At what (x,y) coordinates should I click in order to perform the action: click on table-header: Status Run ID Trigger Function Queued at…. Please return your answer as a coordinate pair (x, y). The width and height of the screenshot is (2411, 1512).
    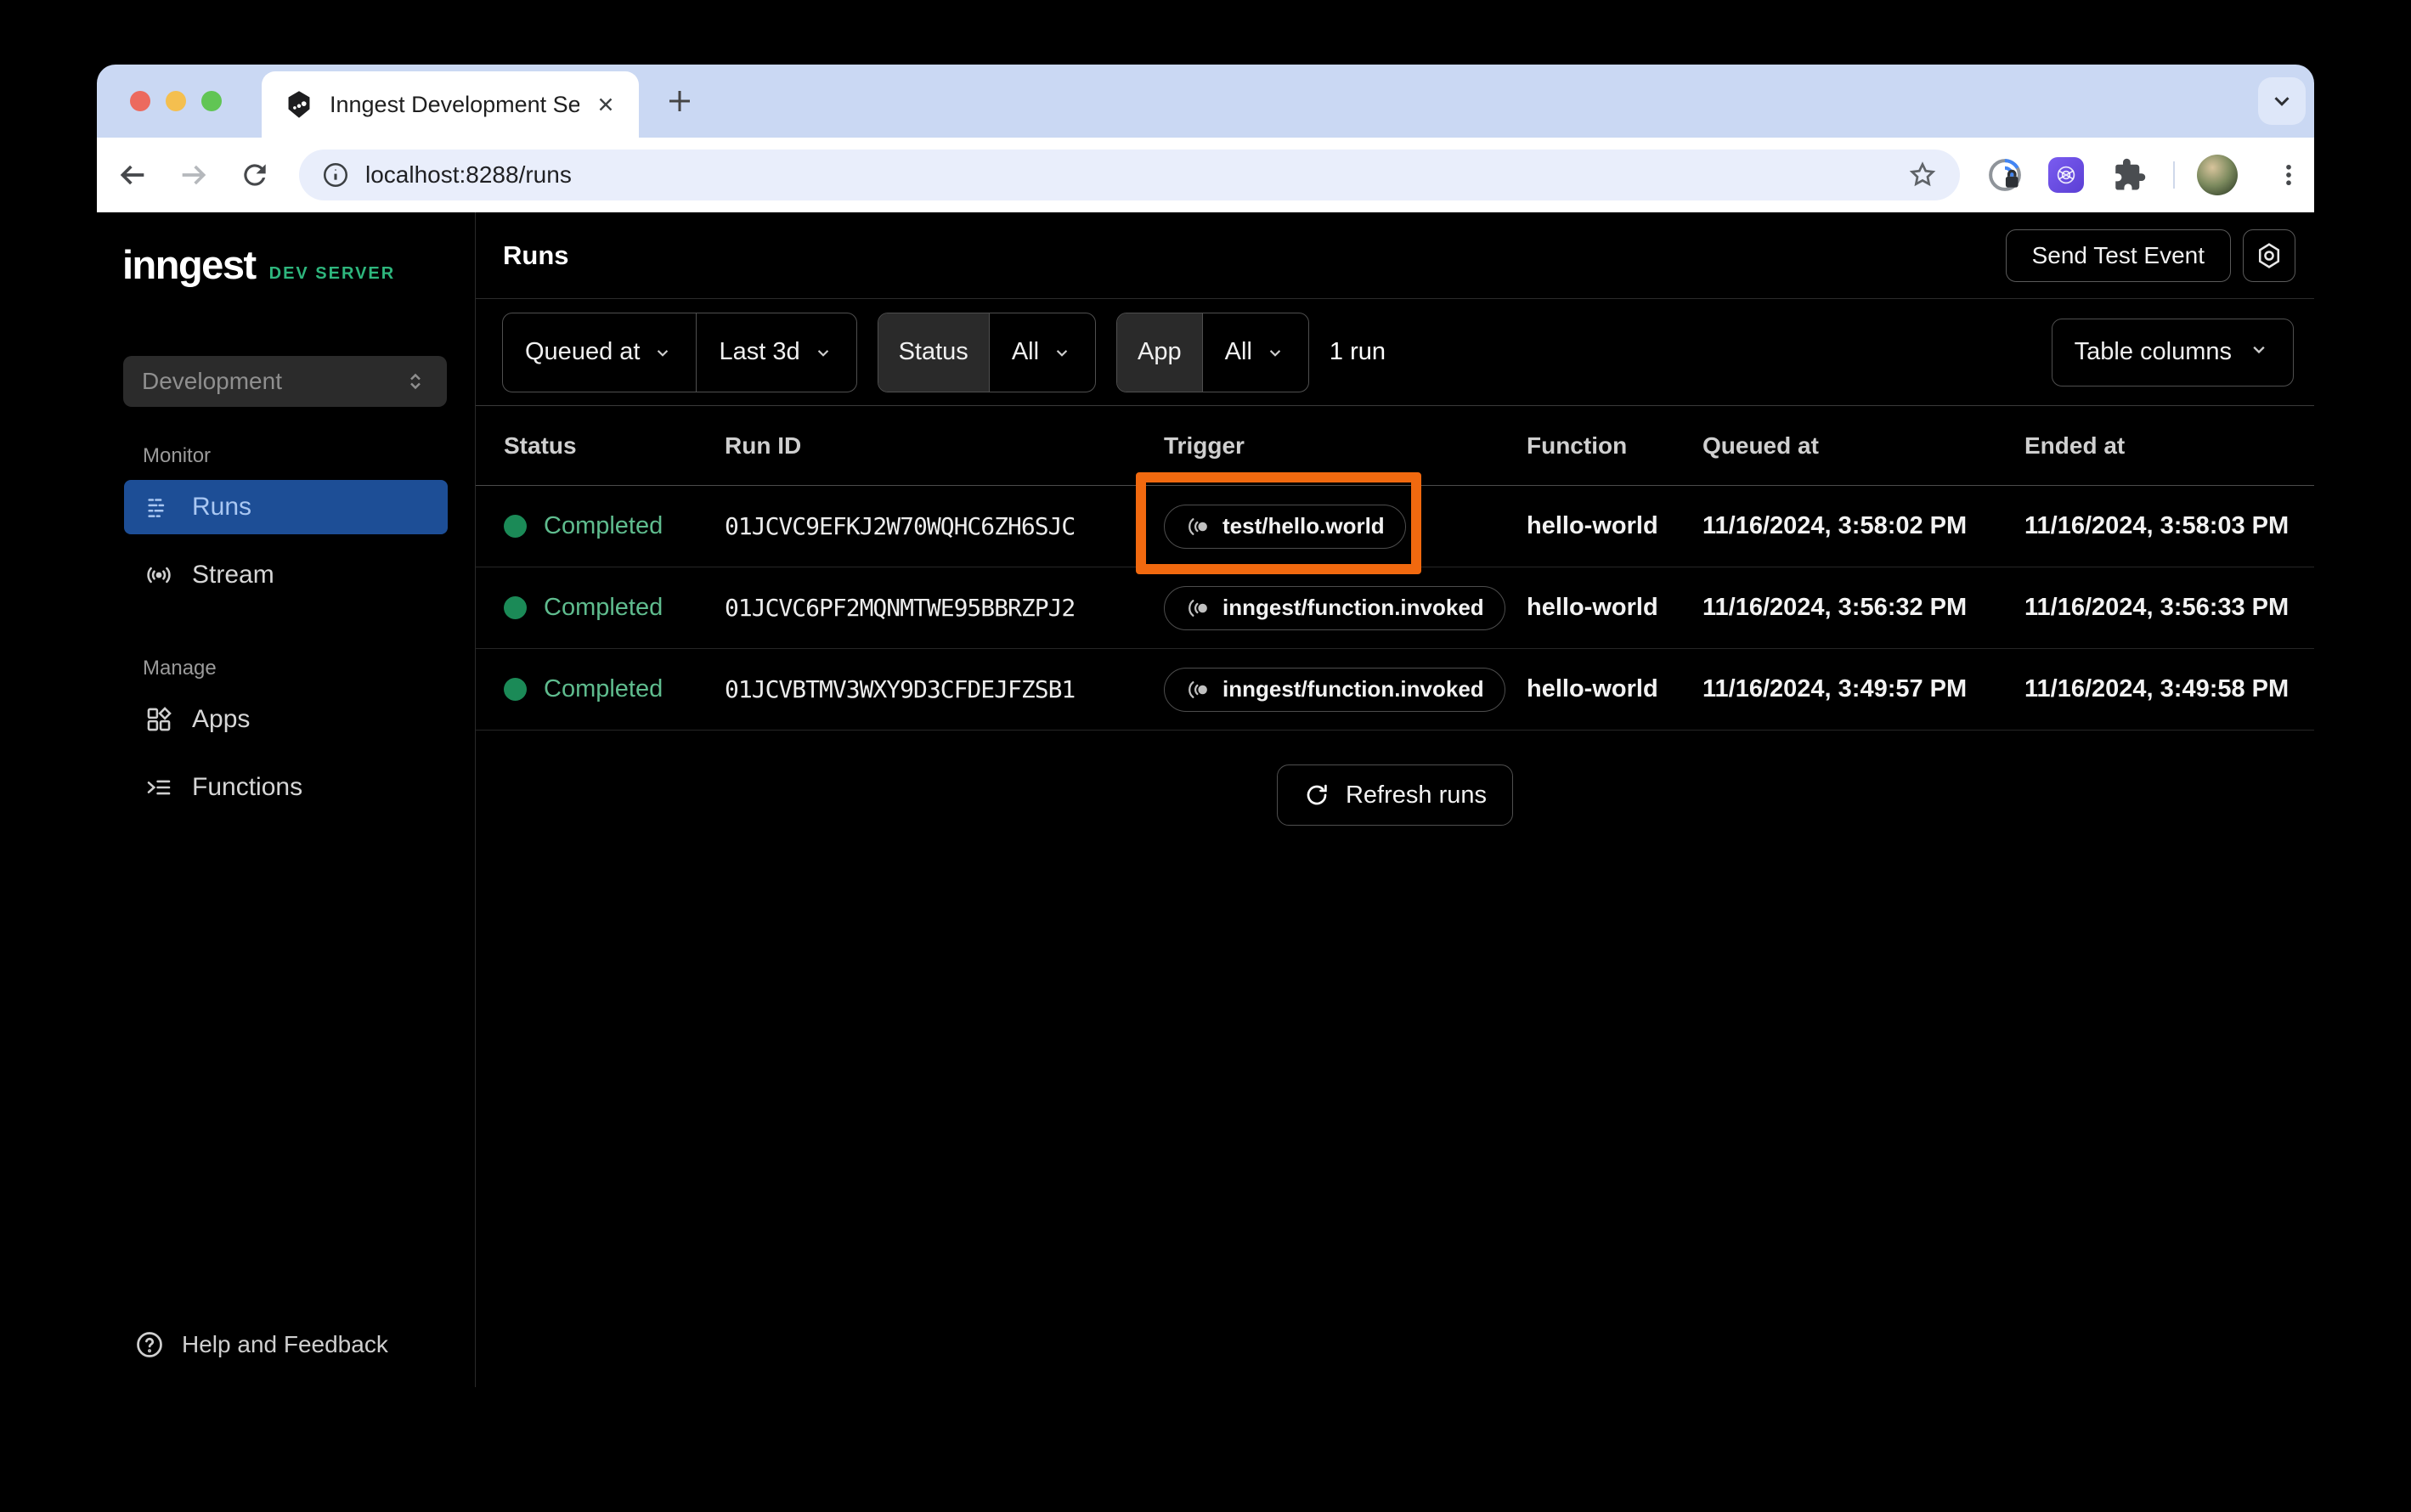
    Looking at the image, I should click on (1395, 446).